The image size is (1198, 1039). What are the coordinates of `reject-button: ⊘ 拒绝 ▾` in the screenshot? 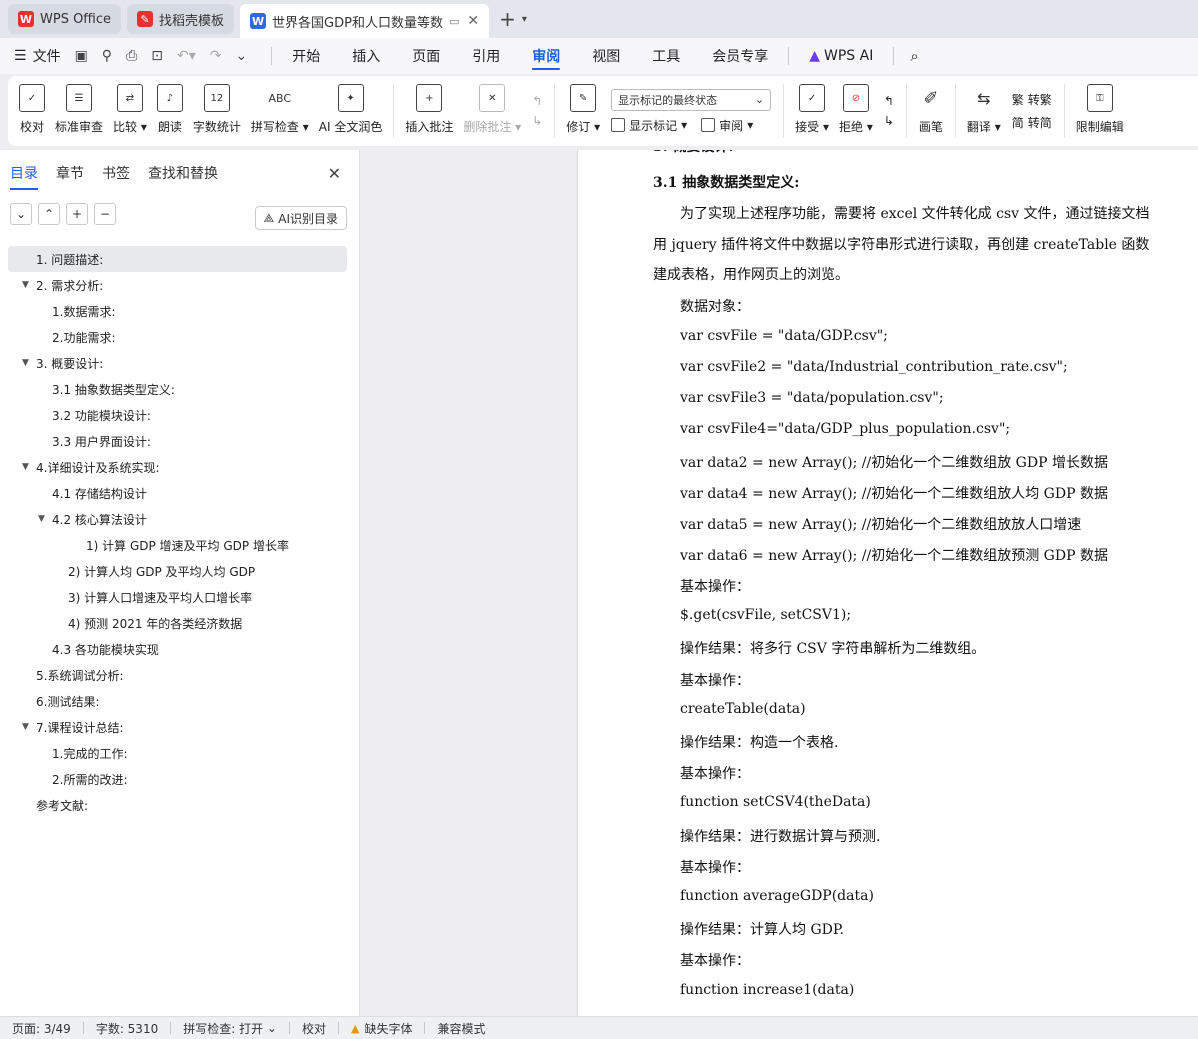 It's located at (856, 111).